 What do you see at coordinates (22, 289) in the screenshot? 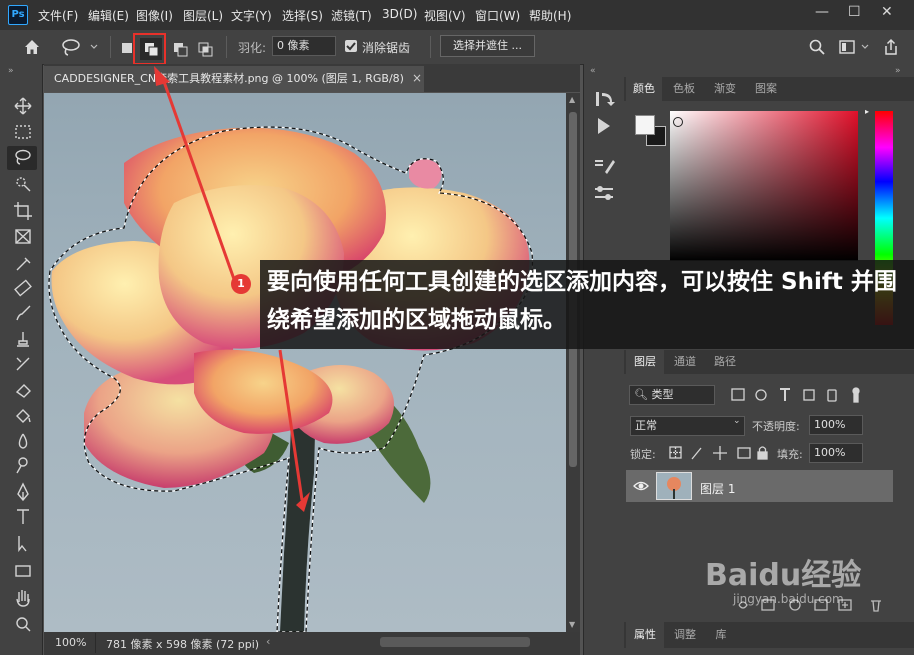
I see `healing-brush-tool` at bounding box center [22, 289].